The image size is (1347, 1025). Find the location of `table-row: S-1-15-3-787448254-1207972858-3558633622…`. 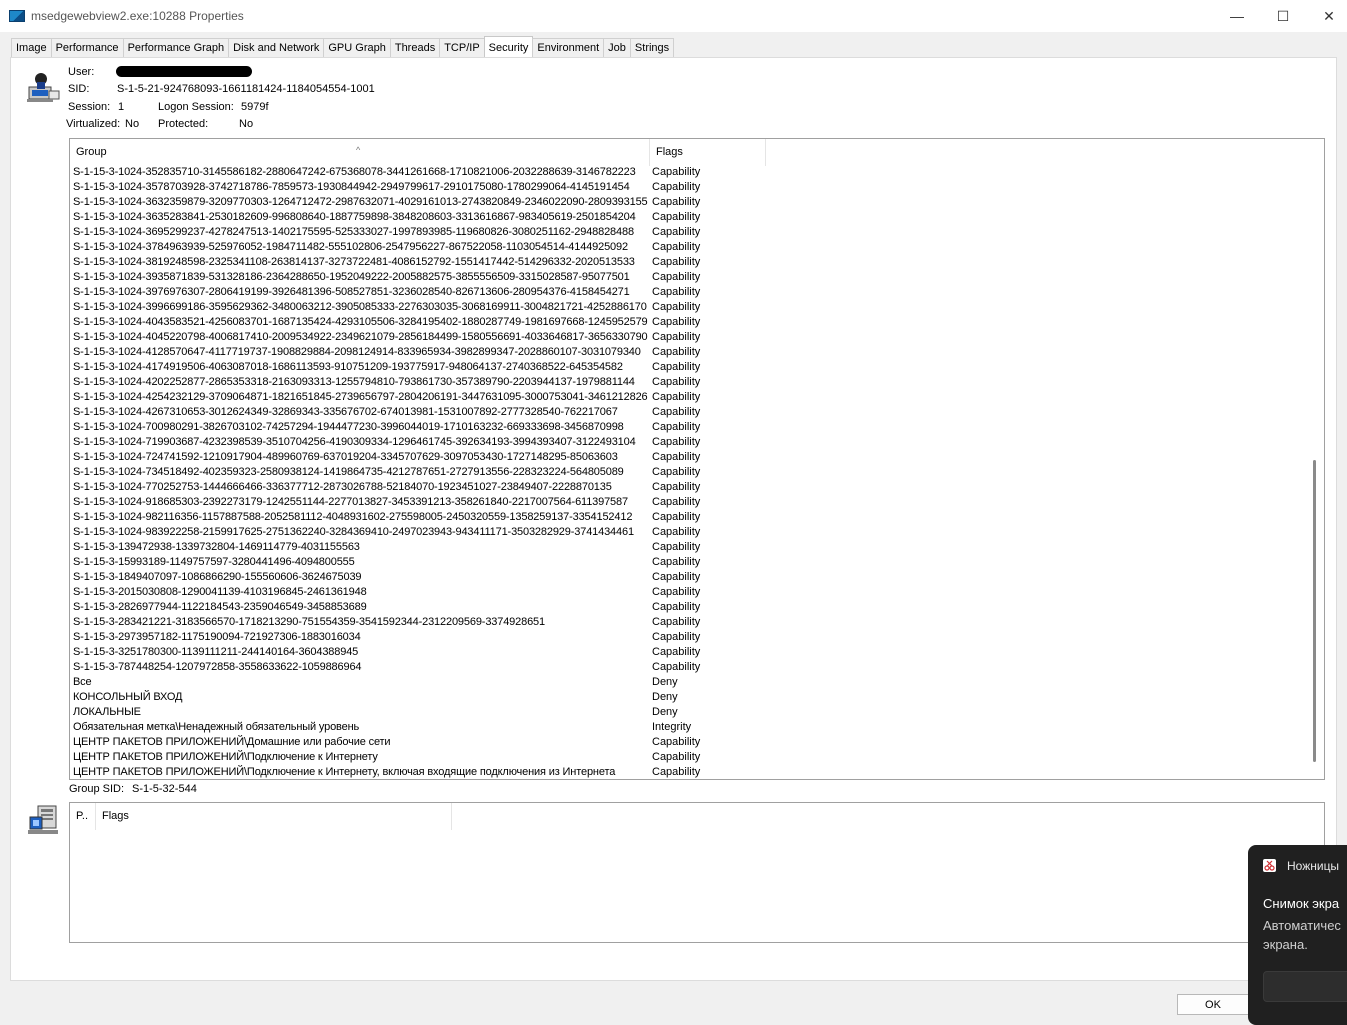

table-row: S-1-15-3-787448254-1207972858-3558633622… is located at coordinates (697, 667).